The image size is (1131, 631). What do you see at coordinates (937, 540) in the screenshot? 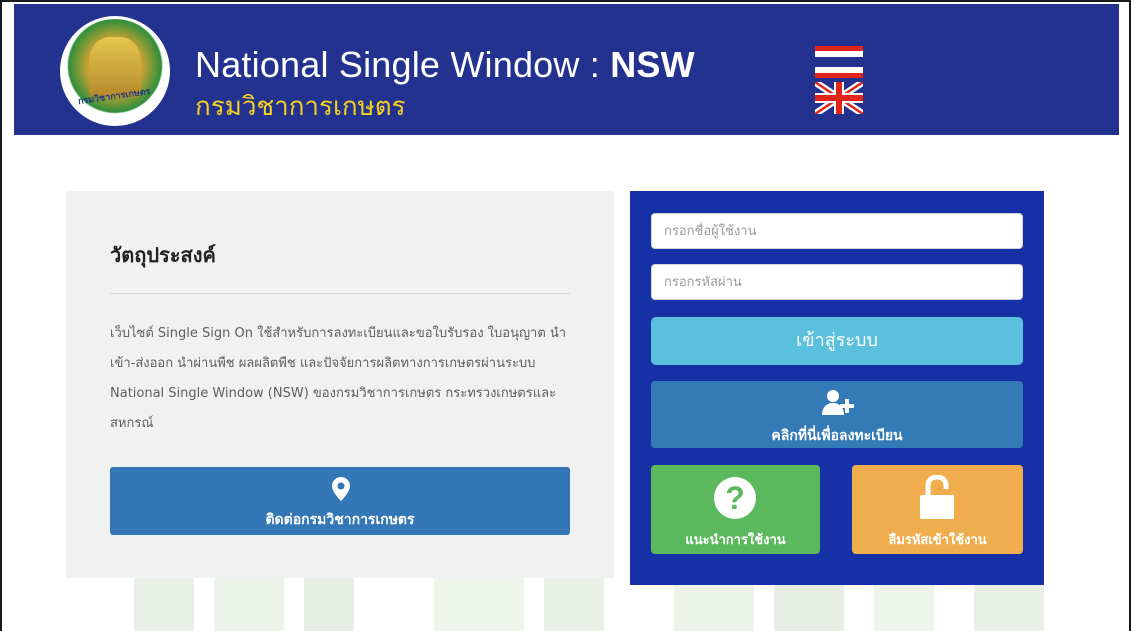
I see `forgot-password-label: ลืมรหัสเข้าใช้งาน` at bounding box center [937, 540].